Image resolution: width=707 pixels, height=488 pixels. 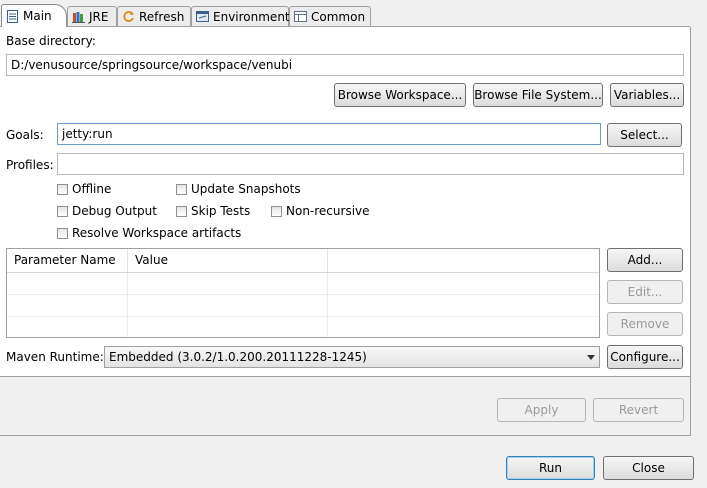 What do you see at coordinates (162, 16) in the screenshot?
I see `tab-refresh-label: Refresh` at bounding box center [162, 16].